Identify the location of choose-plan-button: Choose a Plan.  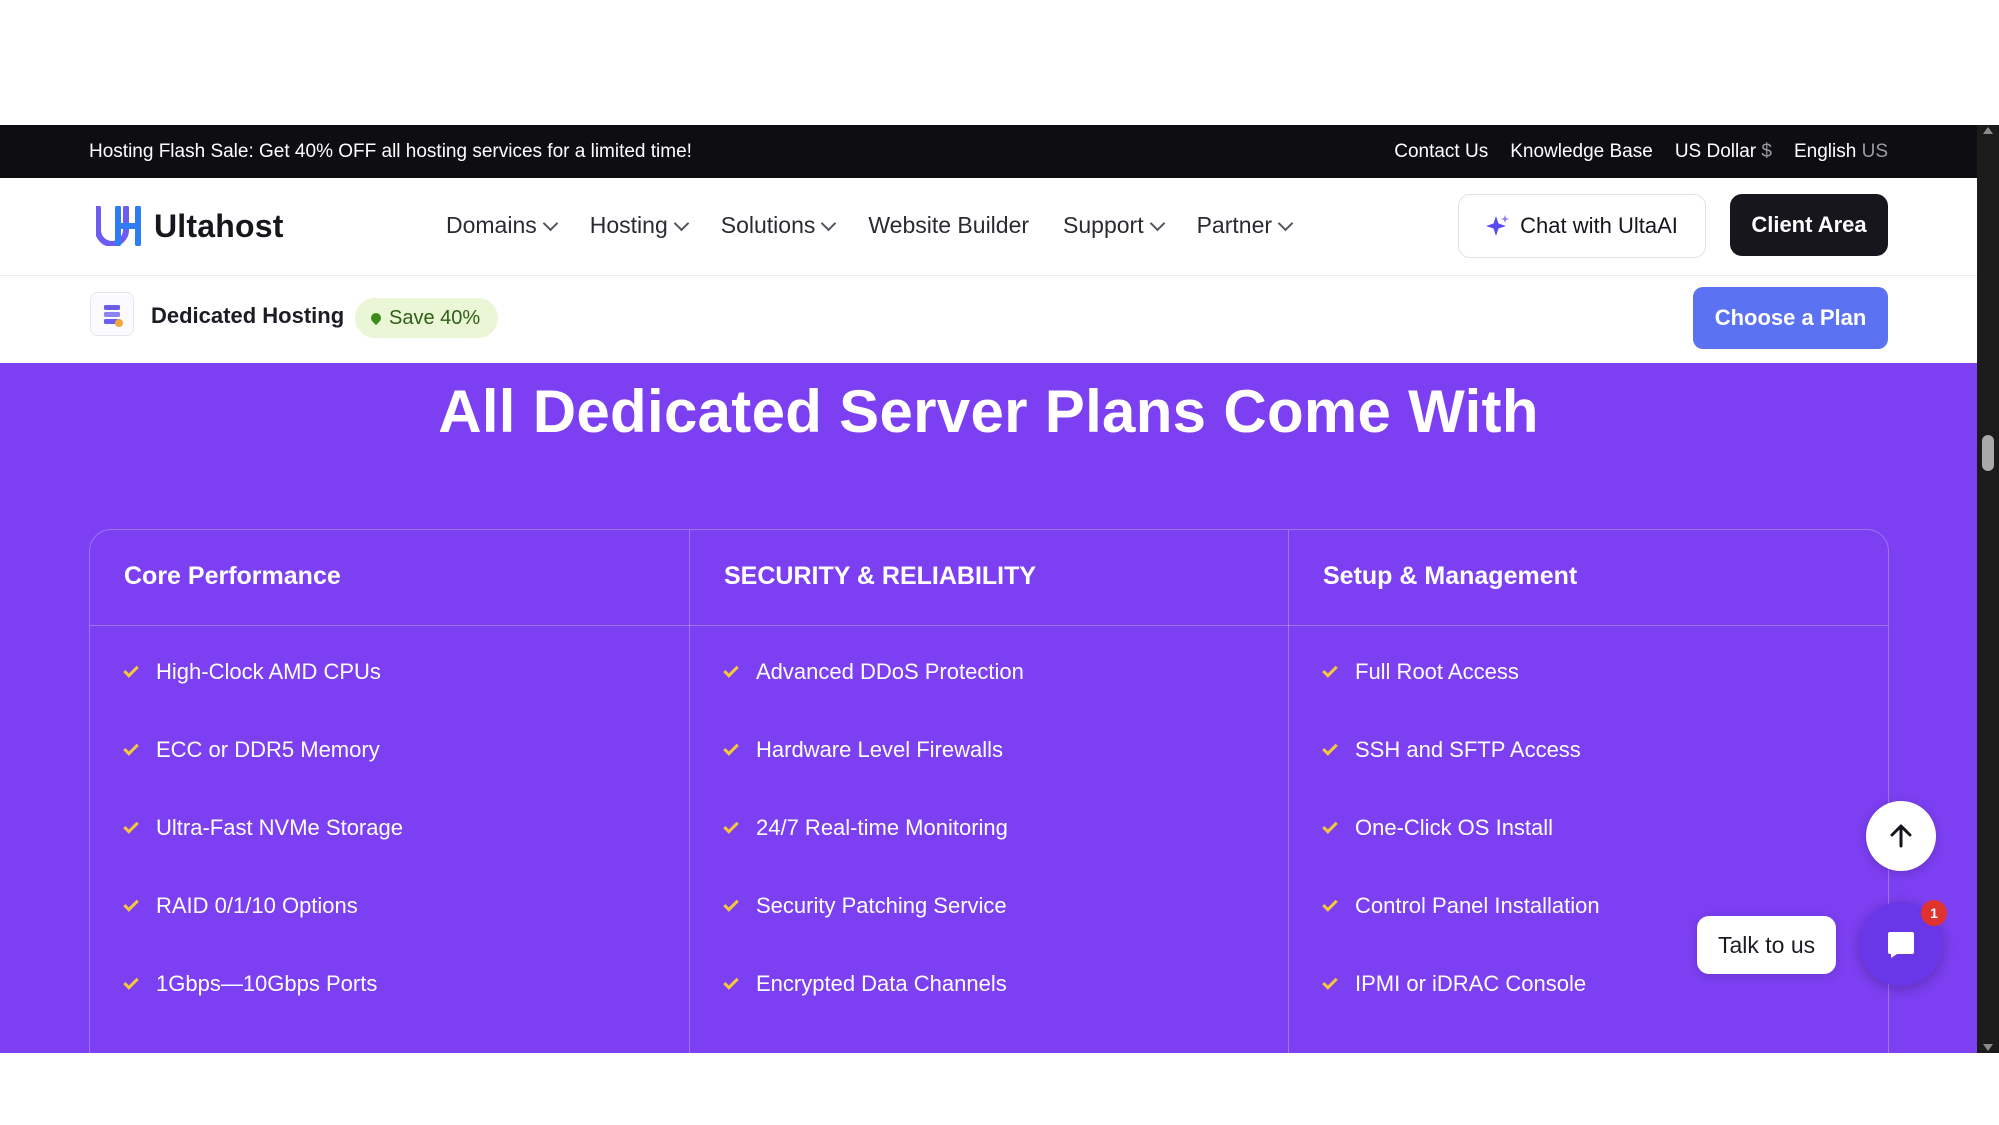
(1790, 318).